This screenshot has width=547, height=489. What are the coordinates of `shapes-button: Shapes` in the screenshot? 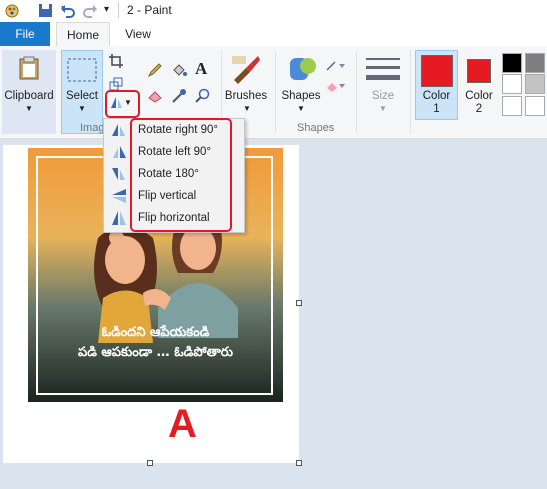 It's located at (301, 96).